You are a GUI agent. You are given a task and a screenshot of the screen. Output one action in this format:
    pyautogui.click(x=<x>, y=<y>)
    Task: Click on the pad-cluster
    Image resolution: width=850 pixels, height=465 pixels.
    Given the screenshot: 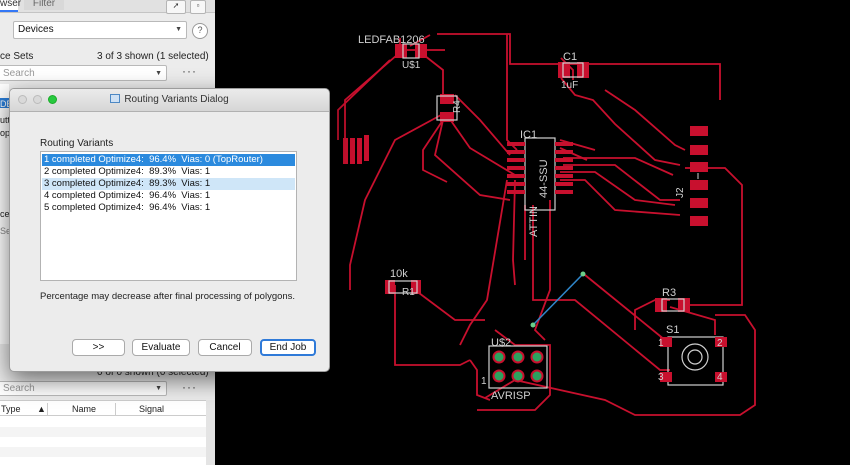 What is the action you would take?
    pyautogui.click(x=356, y=149)
    